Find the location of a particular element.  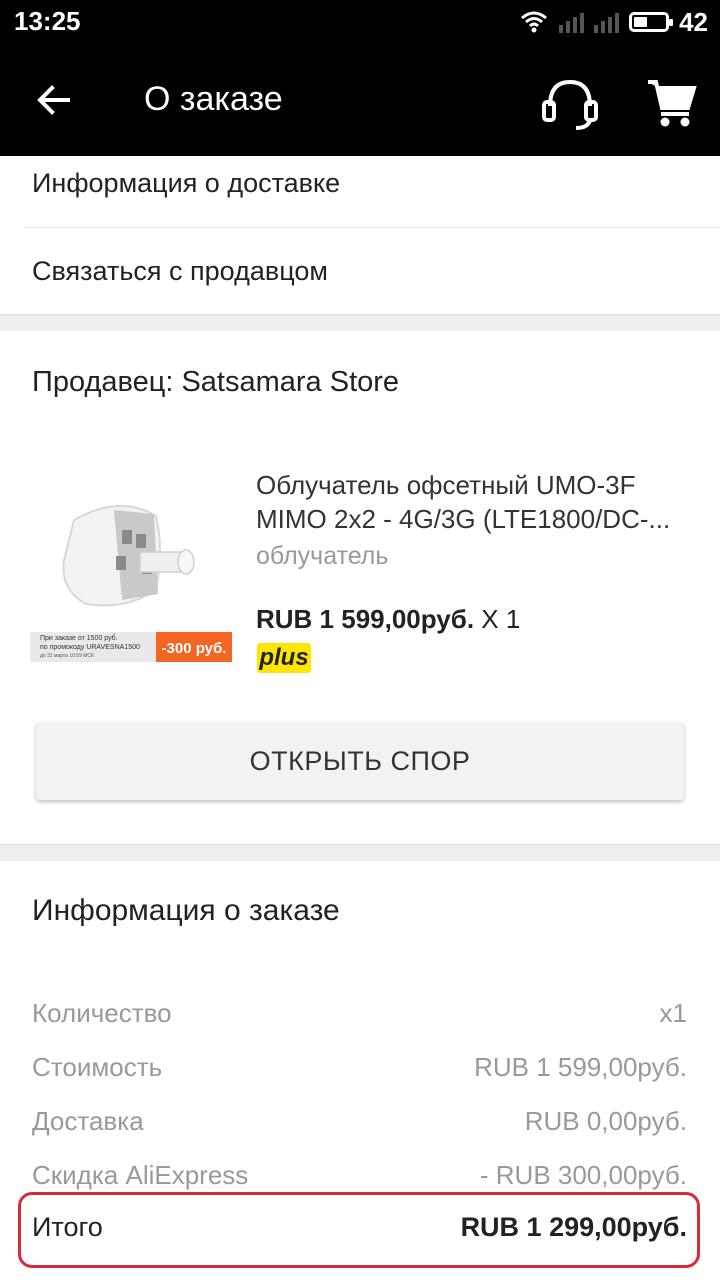

seller-name: Продавец: Satsamara Store is located at coordinates (215, 382).